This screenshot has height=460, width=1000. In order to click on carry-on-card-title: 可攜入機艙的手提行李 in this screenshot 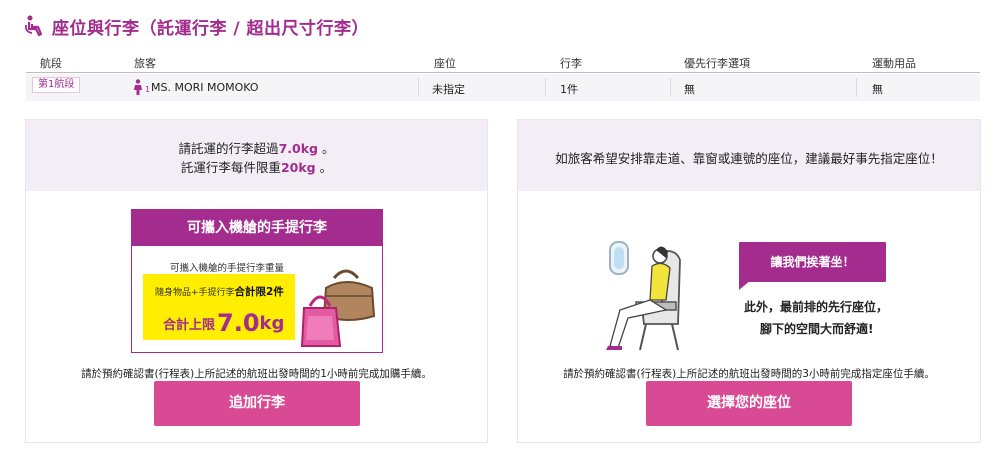, I will do `click(257, 228)`.